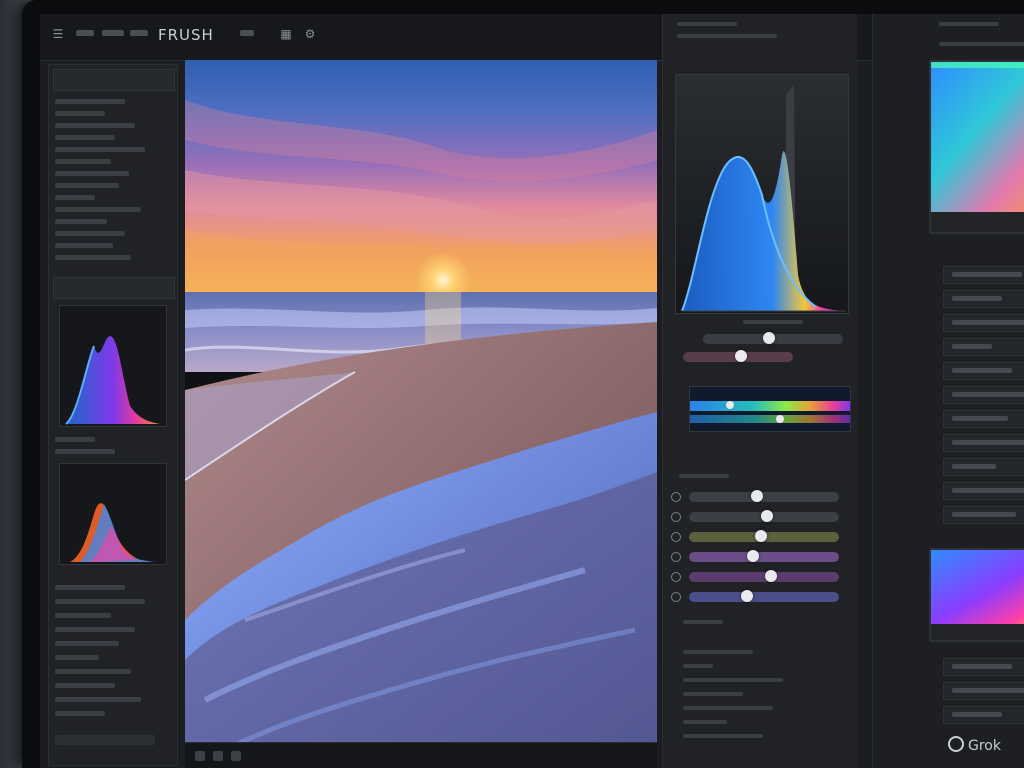  I want to click on settings-icon: ⚙, so click(310, 34).